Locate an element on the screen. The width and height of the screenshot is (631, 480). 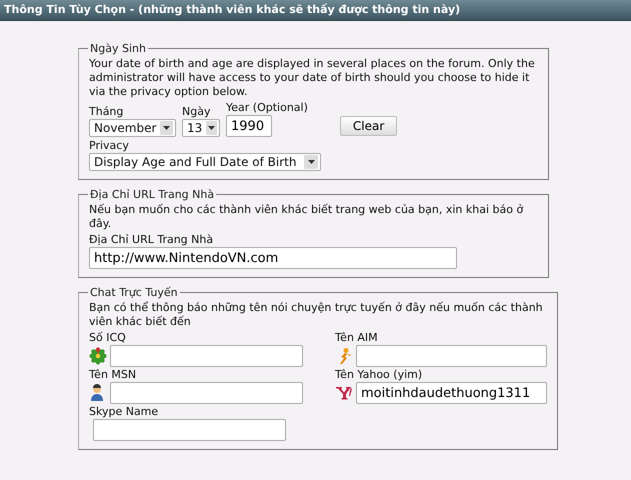
field-label: Tên AIM is located at coordinates (357, 338).